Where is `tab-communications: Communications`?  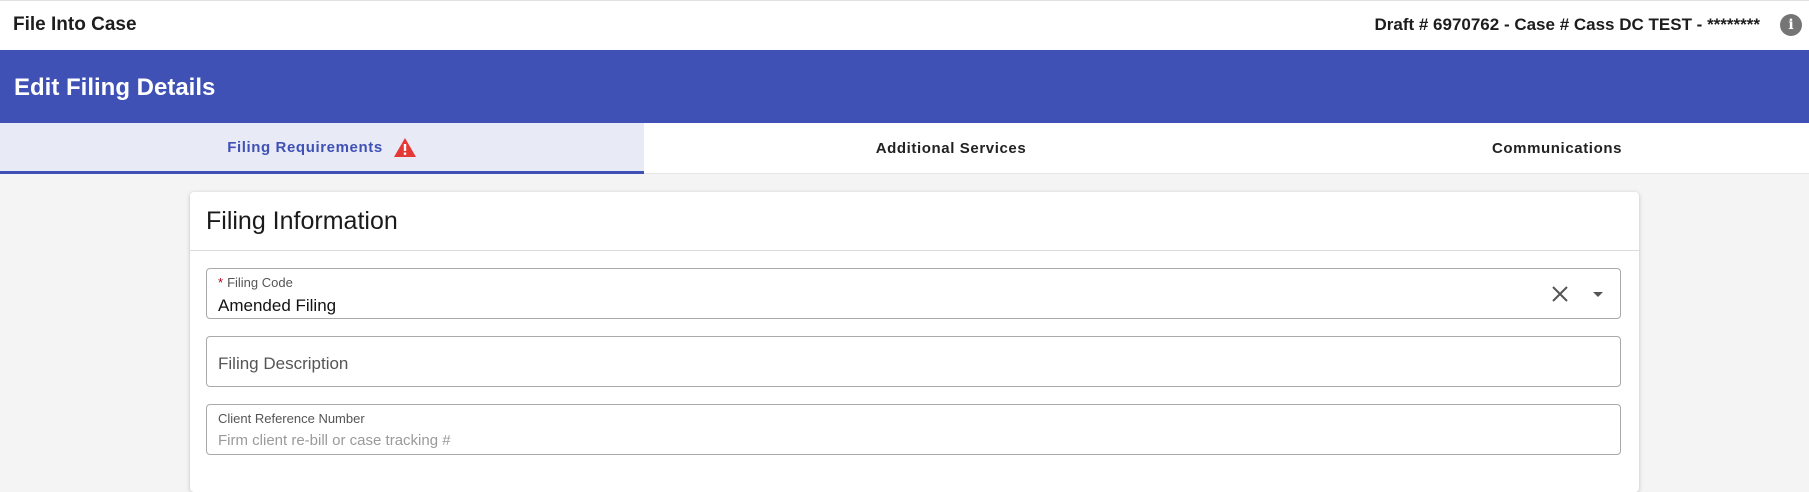 tab-communications: Communications is located at coordinates (1533, 148).